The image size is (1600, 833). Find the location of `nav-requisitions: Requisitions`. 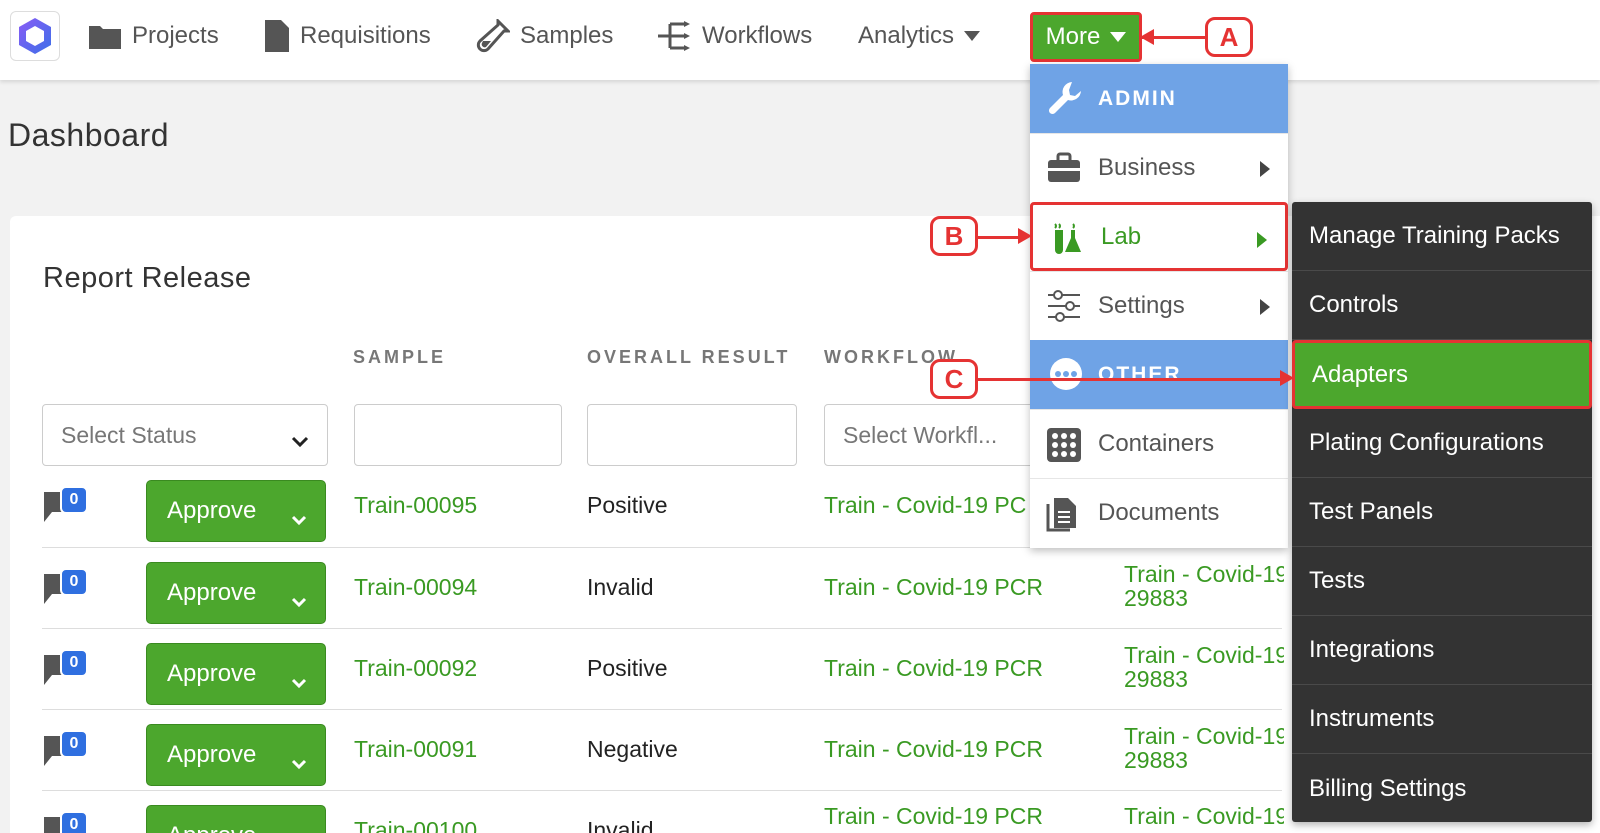

nav-requisitions: Requisitions is located at coordinates (347, 36).